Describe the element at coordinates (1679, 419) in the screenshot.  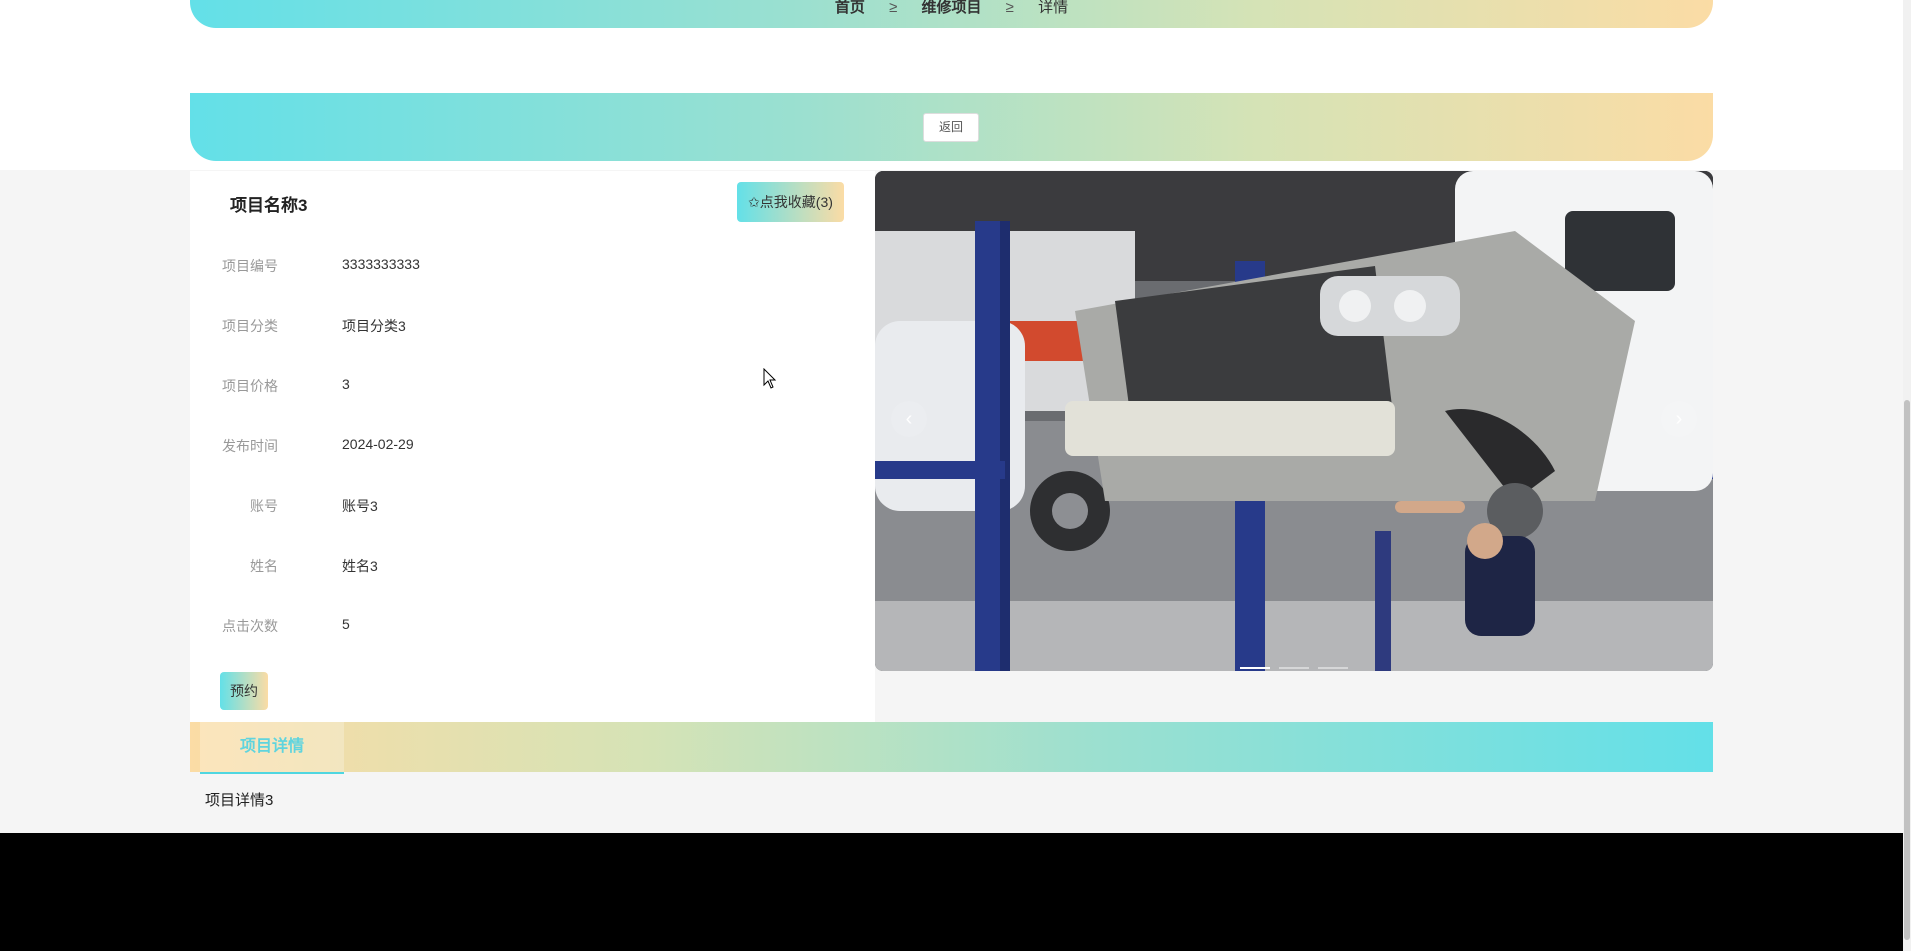
I see `carousel-next-button: ›` at that location.